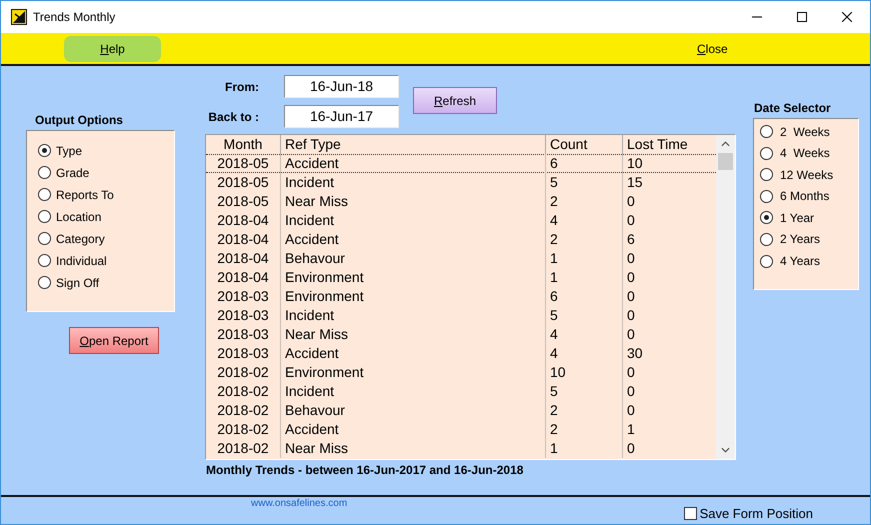 This screenshot has width=871, height=525. Describe the element at coordinates (112, 49) in the screenshot. I see `help-button: Help` at that location.